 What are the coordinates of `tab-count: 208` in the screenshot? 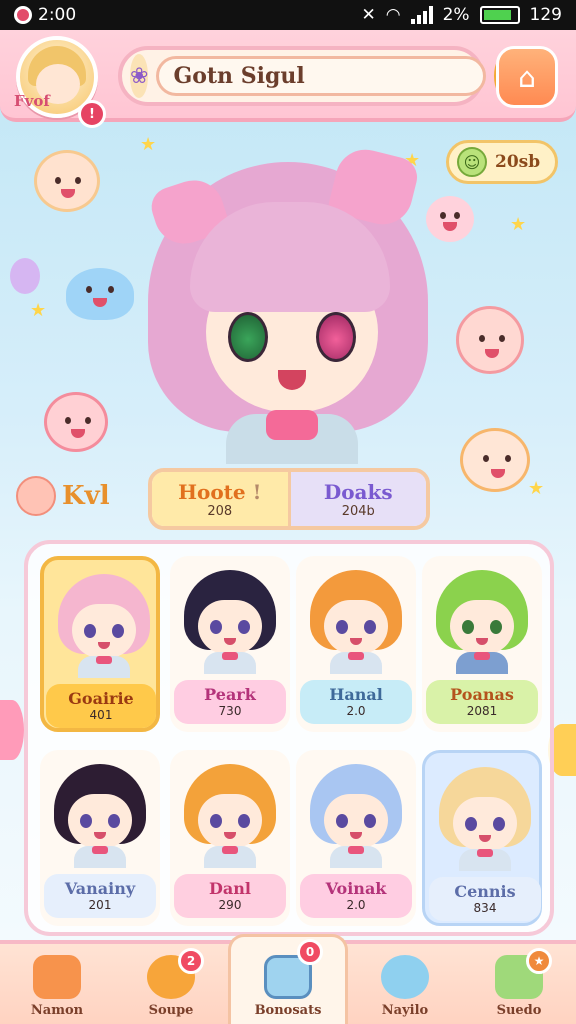 It's located at (220, 511).